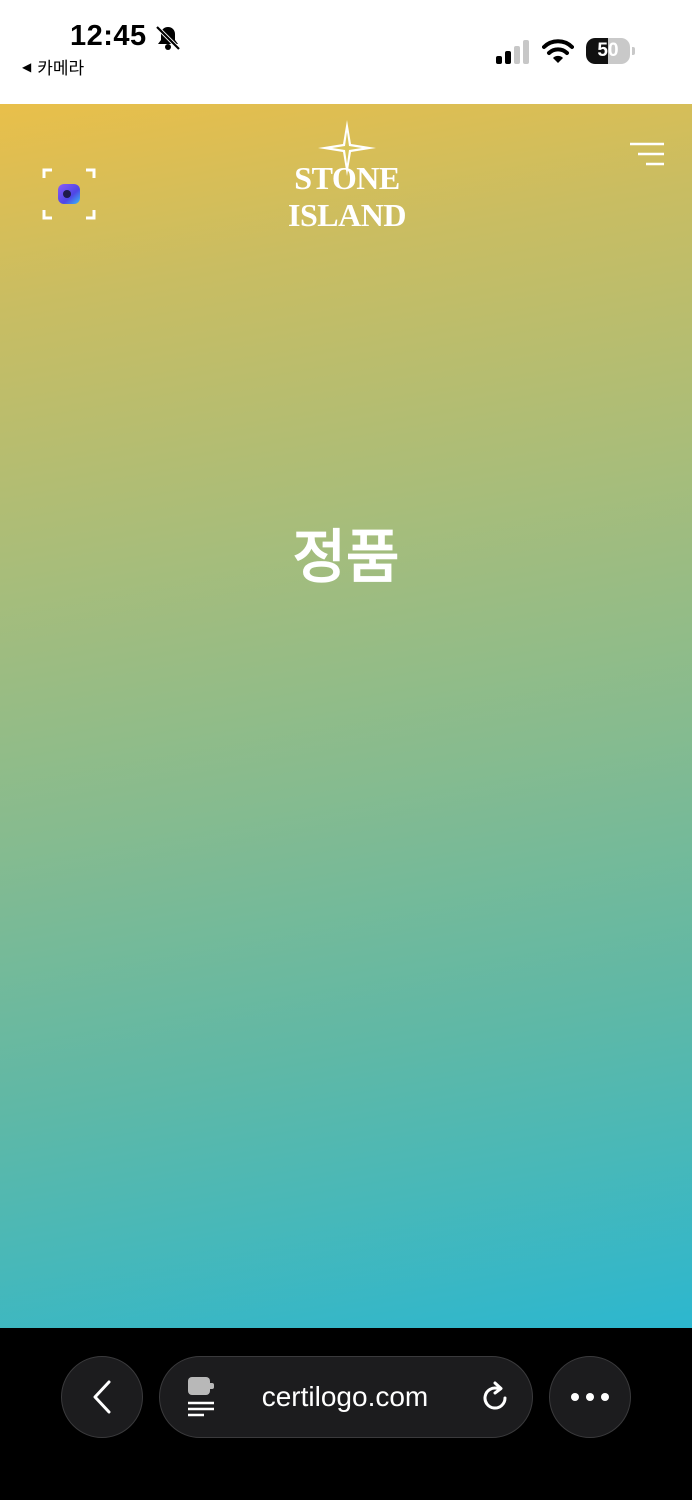 The width and height of the screenshot is (692, 1500). I want to click on back-button, so click(102, 1397).